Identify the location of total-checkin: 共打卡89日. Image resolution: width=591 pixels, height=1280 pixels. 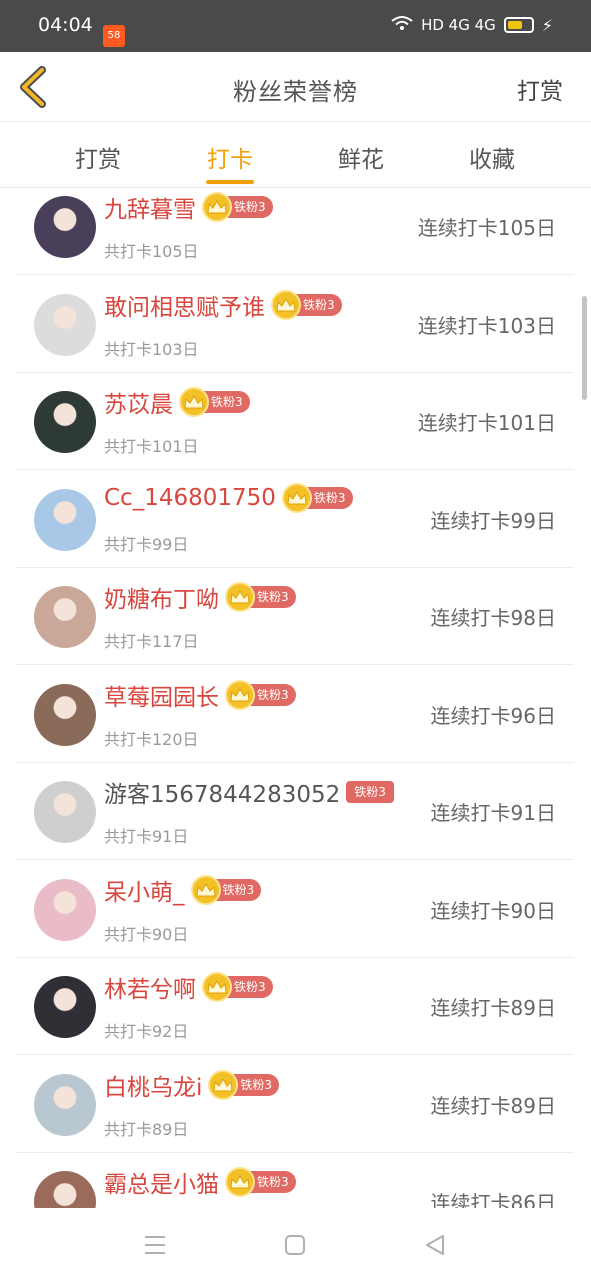
(146, 1129).